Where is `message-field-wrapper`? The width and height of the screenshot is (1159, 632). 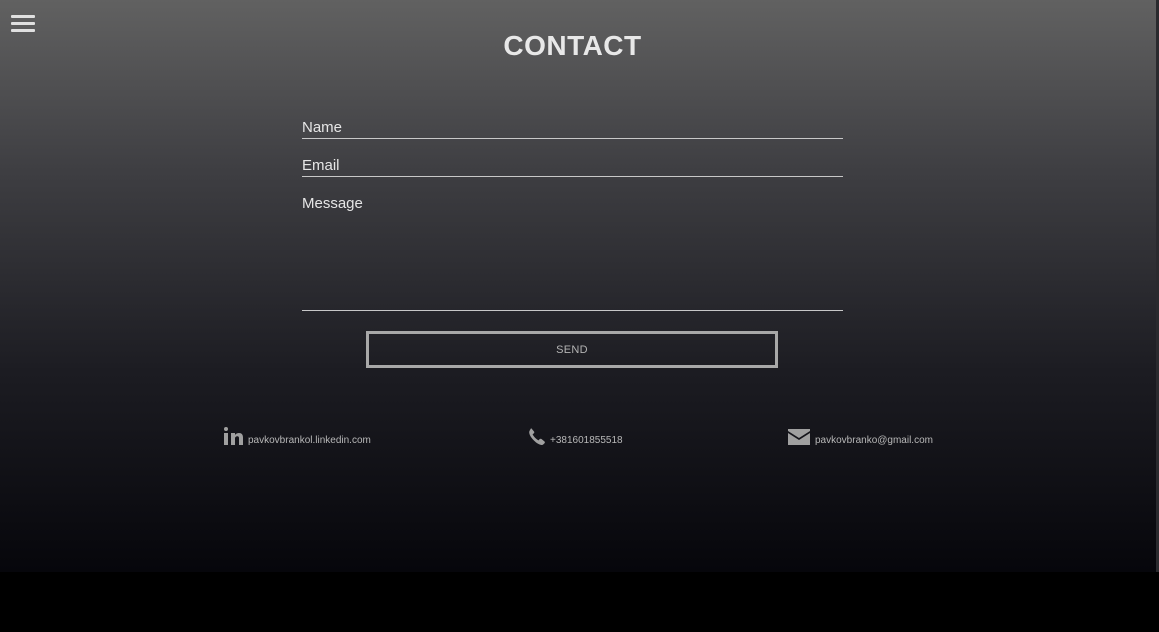
message-field-wrapper is located at coordinates (572, 253).